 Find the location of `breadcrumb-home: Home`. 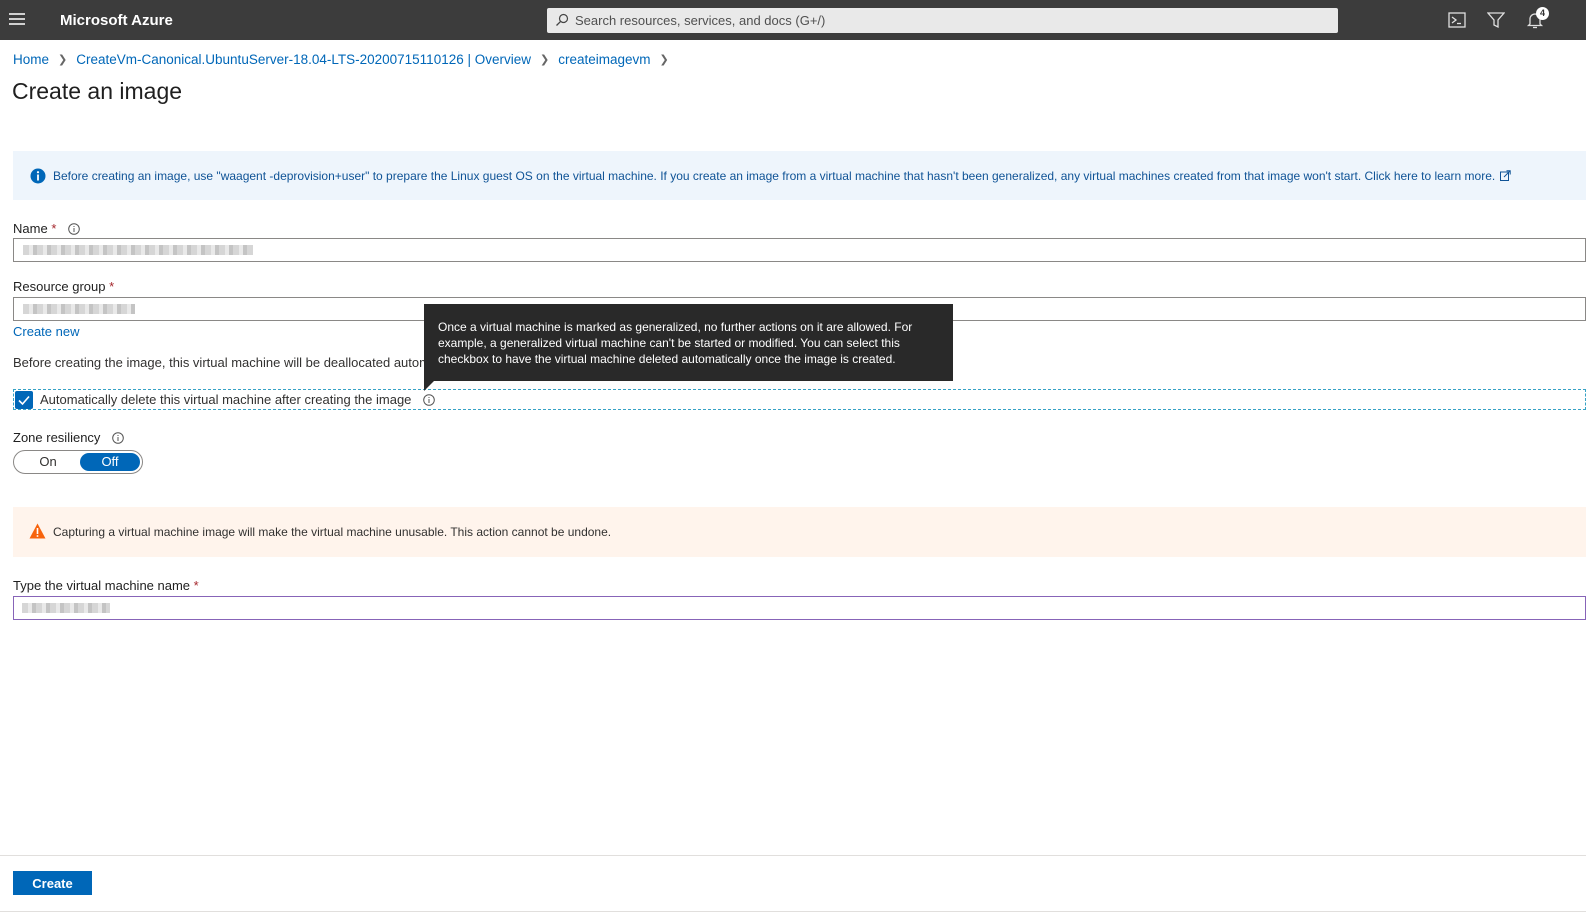

breadcrumb-home: Home is located at coordinates (31, 59).